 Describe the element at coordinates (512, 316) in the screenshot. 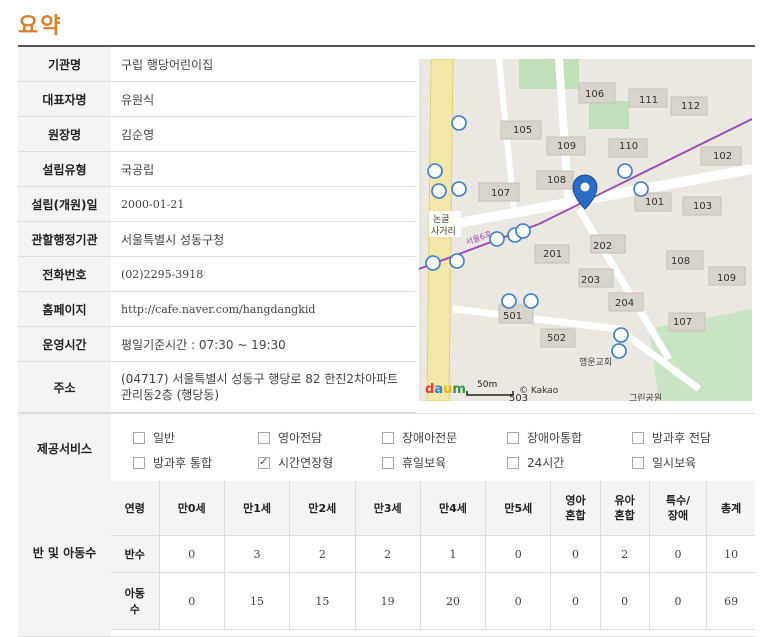

I see `svg-text: 501` at that location.